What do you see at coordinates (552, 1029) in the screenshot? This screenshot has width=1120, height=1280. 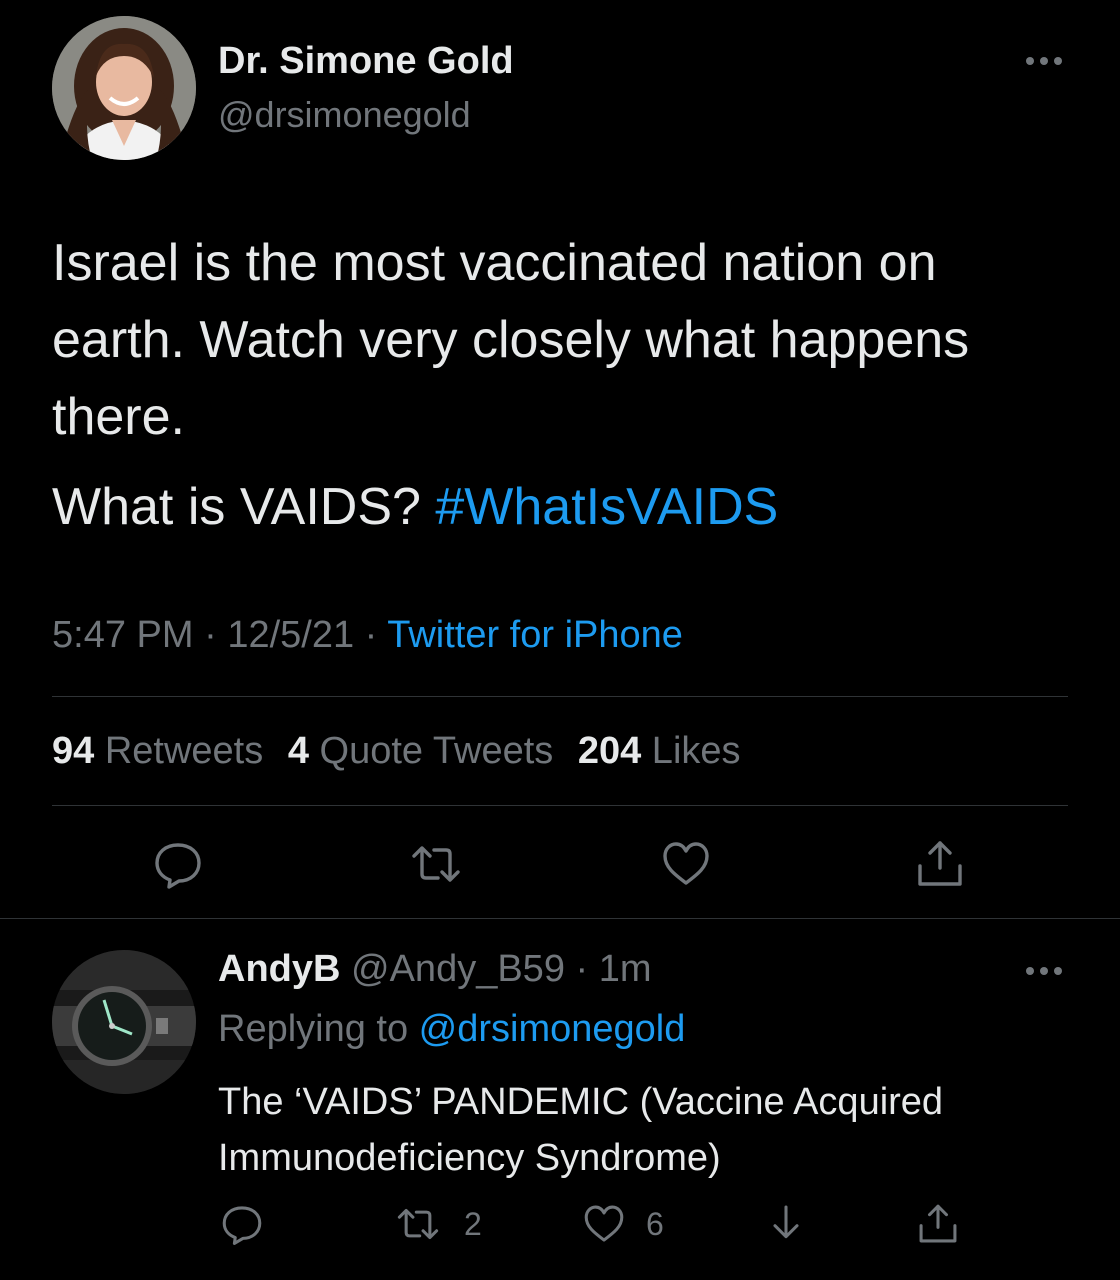 I see `replying-to-mention: @drsimonegold` at bounding box center [552, 1029].